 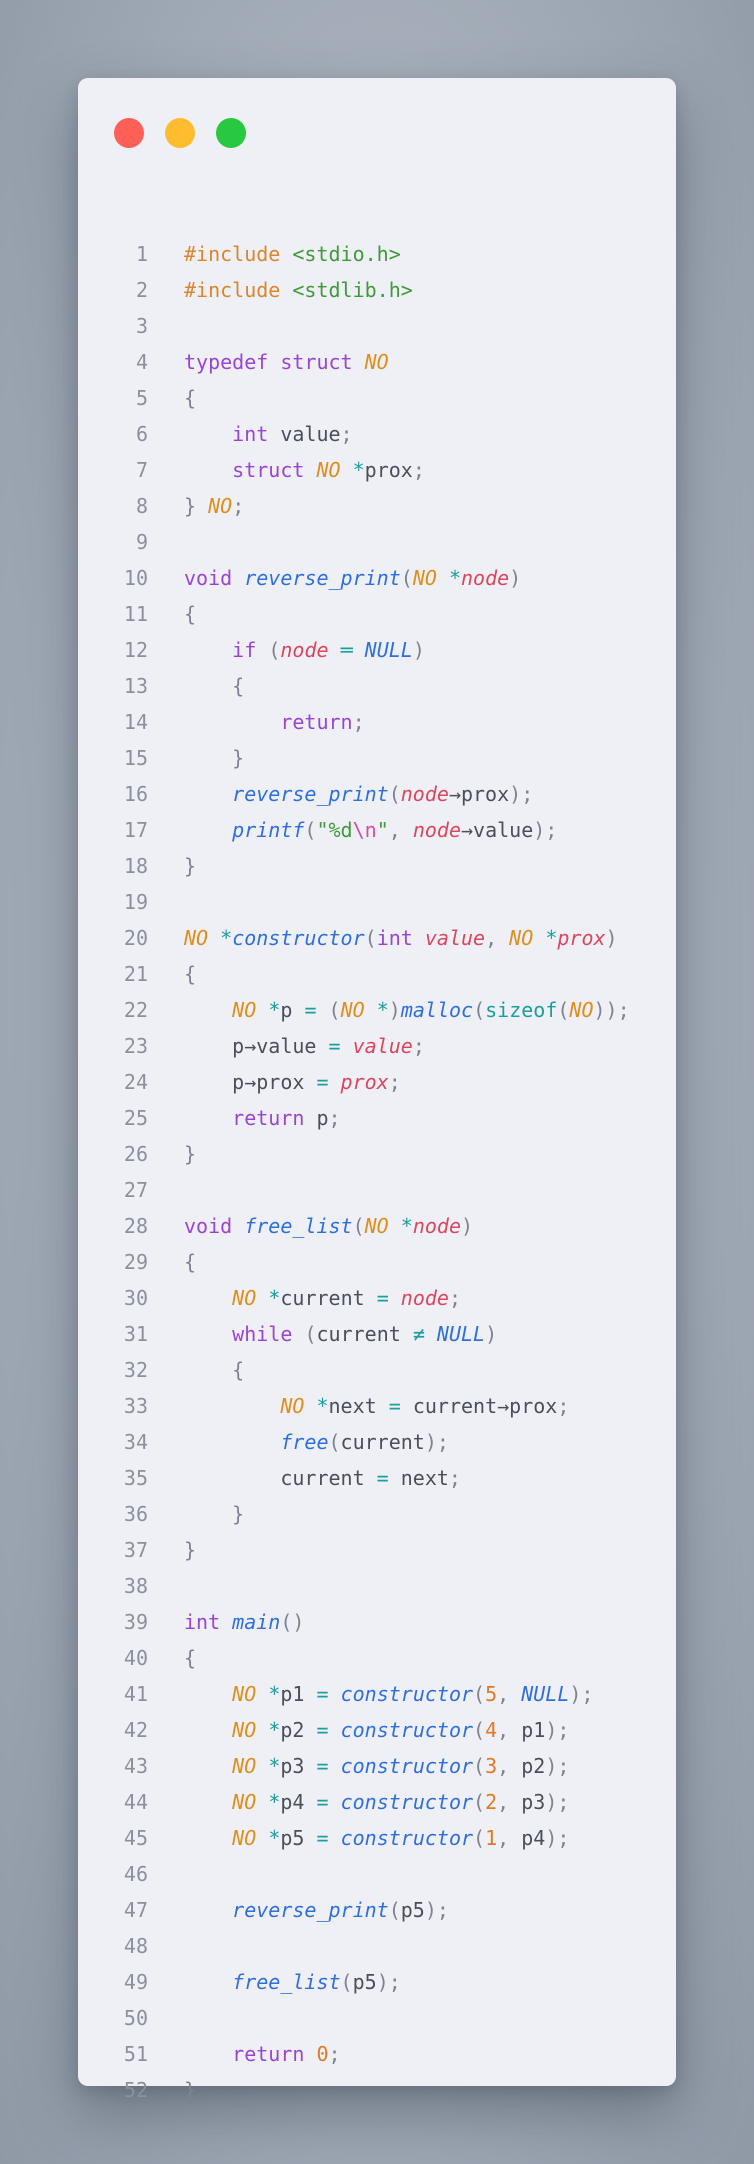 What do you see at coordinates (135, 1910) in the screenshot?
I see `line-number: 47` at bounding box center [135, 1910].